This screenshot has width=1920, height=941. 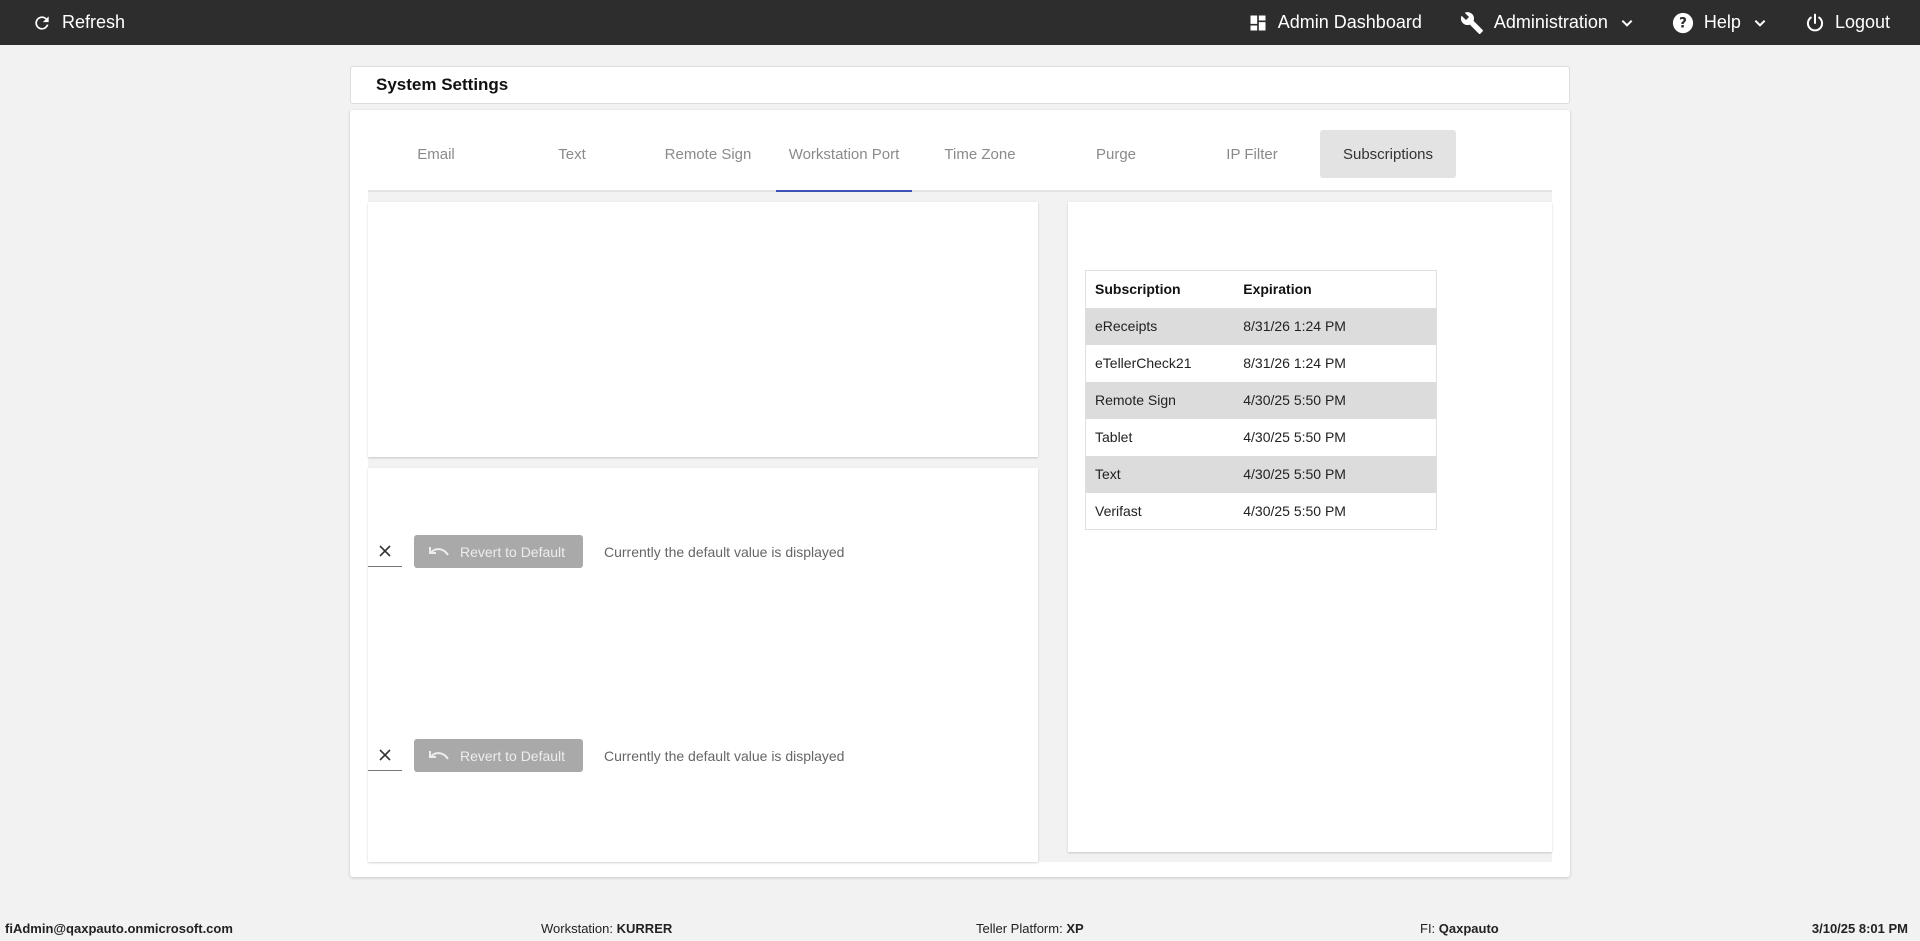 What do you see at coordinates (1471, 22) in the screenshot?
I see `wrench-icon` at bounding box center [1471, 22].